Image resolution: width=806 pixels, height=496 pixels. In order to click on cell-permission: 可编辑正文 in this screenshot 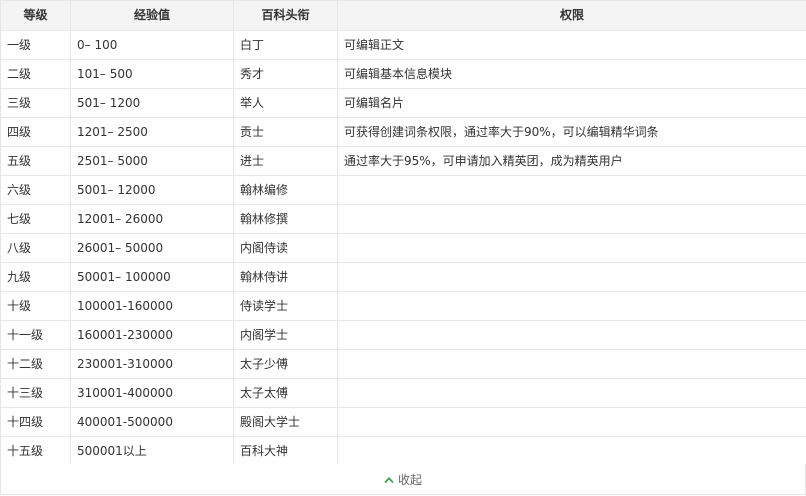, I will do `click(571, 45)`.